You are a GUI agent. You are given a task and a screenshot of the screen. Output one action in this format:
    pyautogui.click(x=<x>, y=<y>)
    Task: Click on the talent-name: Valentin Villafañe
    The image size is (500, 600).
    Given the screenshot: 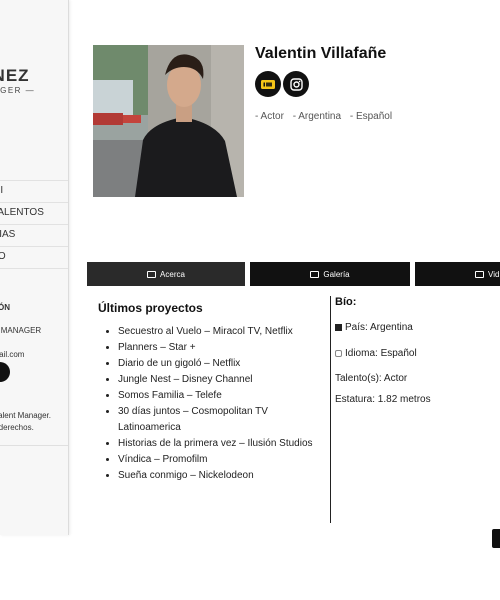 What is the action you would take?
    pyautogui.click(x=321, y=53)
    